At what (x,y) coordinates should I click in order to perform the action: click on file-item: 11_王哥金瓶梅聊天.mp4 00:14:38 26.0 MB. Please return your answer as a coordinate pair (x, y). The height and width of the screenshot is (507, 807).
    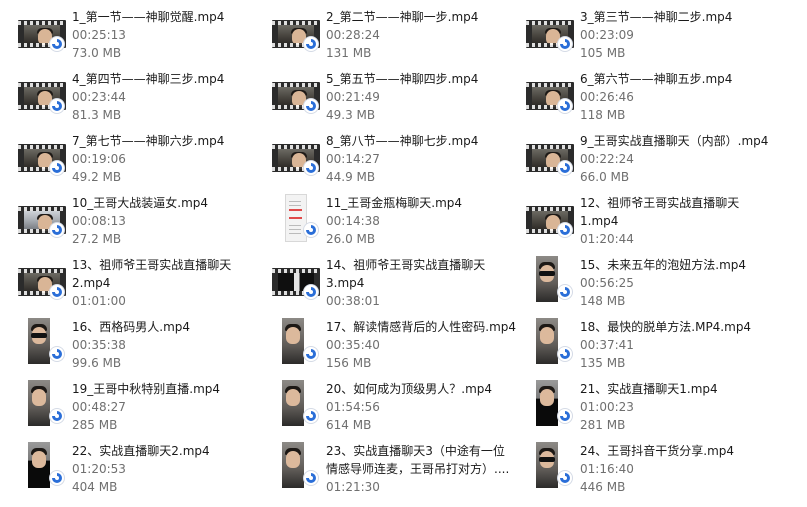
    Looking at the image, I should click on (397, 224).